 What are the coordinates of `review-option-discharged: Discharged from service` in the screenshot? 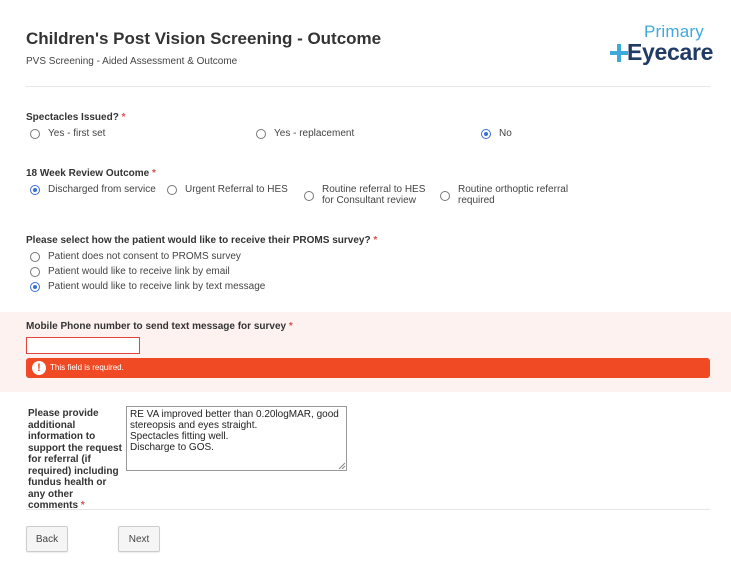 It's located at (93, 189).